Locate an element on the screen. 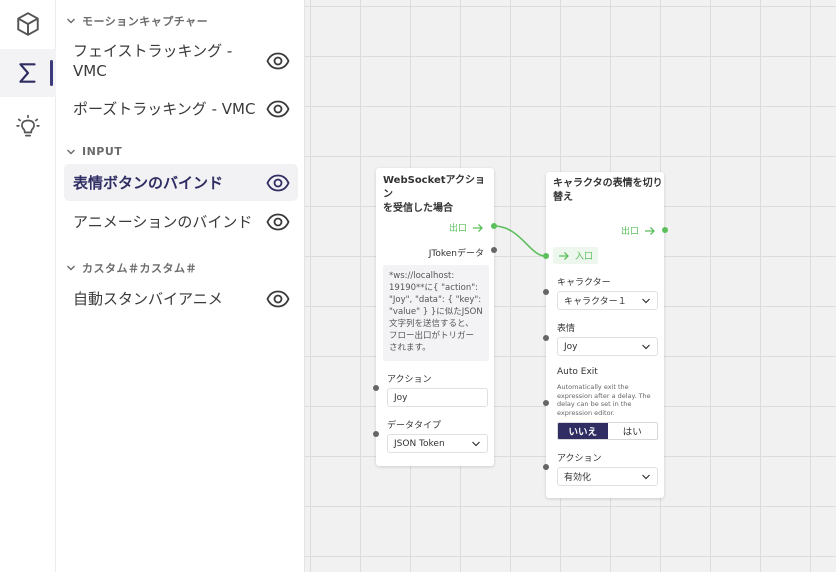  sidebar-item-expression-binding: 表情ボタンのバインド is located at coordinates (181, 182).